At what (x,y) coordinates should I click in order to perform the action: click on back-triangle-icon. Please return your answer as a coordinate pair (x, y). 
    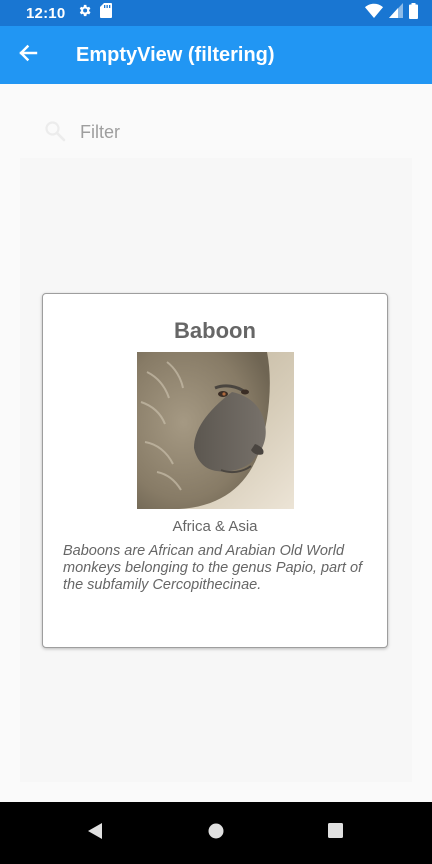
    Looking at the image, I should click on (95, 833).